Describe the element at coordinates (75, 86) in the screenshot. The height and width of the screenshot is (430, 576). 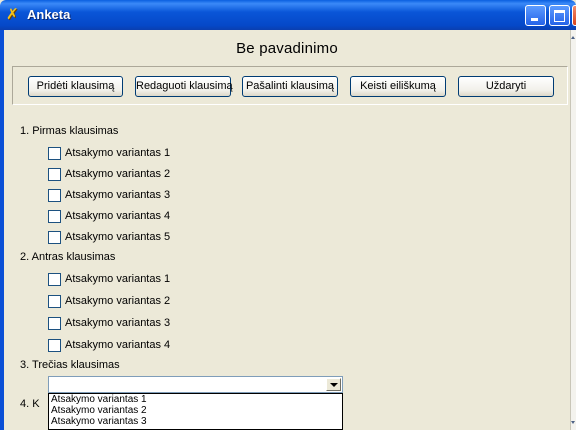
I see `add-question-button: Pridėti klausimą` at that location.